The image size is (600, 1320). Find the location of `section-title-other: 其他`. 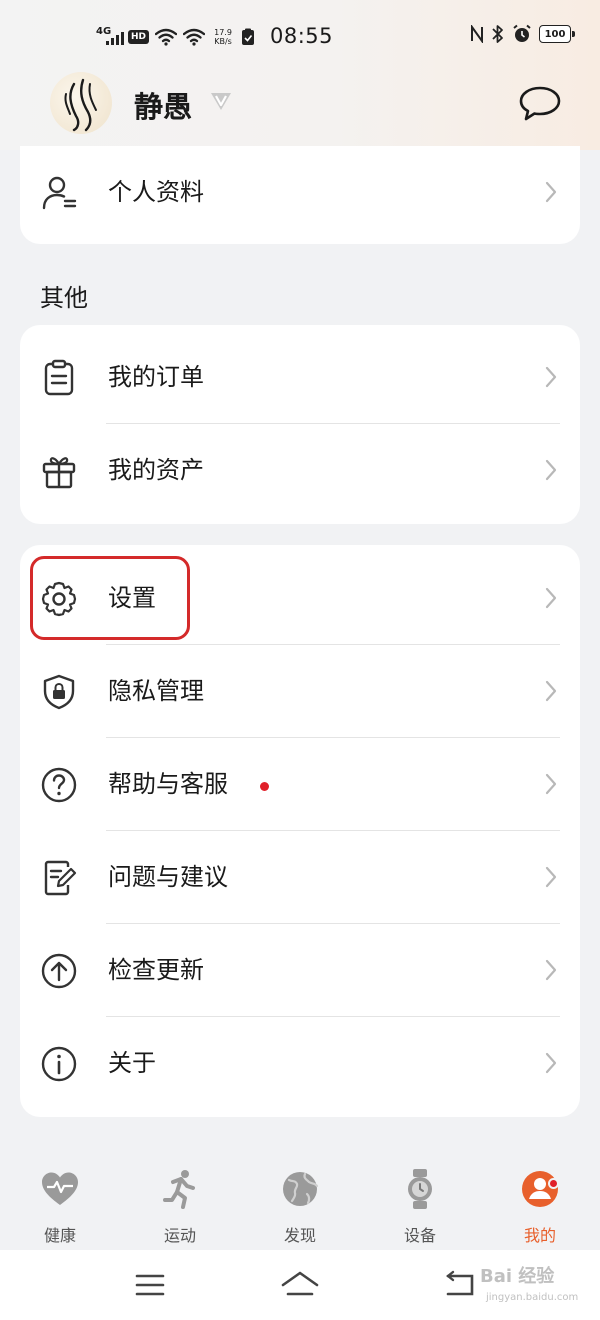

section-title-other: 其他 is located at coordinates (64, 298).